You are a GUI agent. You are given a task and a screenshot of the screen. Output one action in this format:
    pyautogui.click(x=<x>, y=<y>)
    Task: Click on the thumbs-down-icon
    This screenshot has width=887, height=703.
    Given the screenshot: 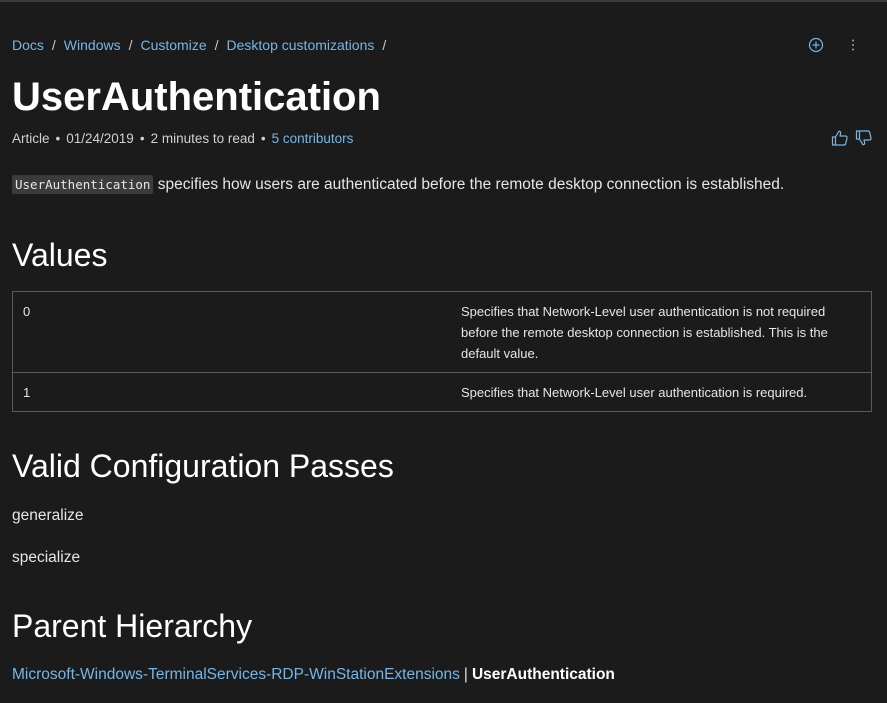 What is the action you would take?
    pyautogui.click(x=863, y=138)
    